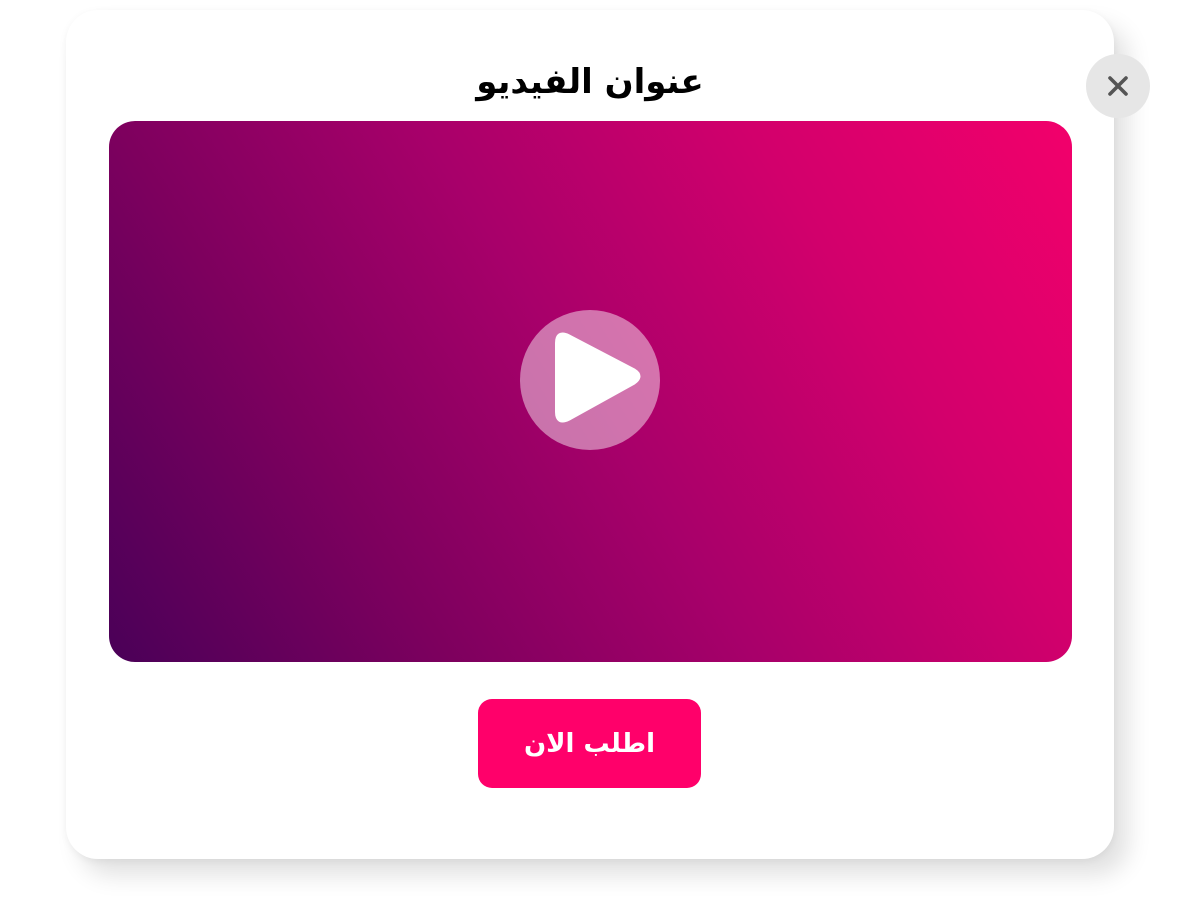  What do you see at coordinates (598, 377) in the screenshot?
I see `play-icon` at bounding box center [598, 377].